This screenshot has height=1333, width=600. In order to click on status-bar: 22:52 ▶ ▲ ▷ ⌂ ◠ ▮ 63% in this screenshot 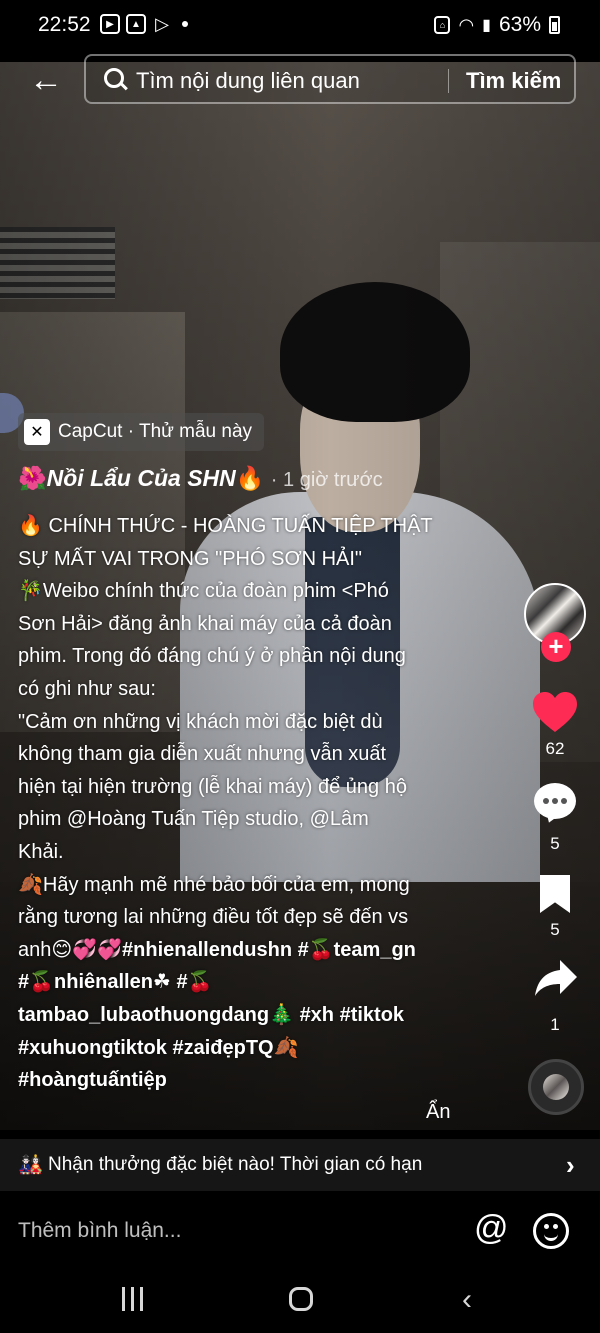, I will do `click(300, 26)`.